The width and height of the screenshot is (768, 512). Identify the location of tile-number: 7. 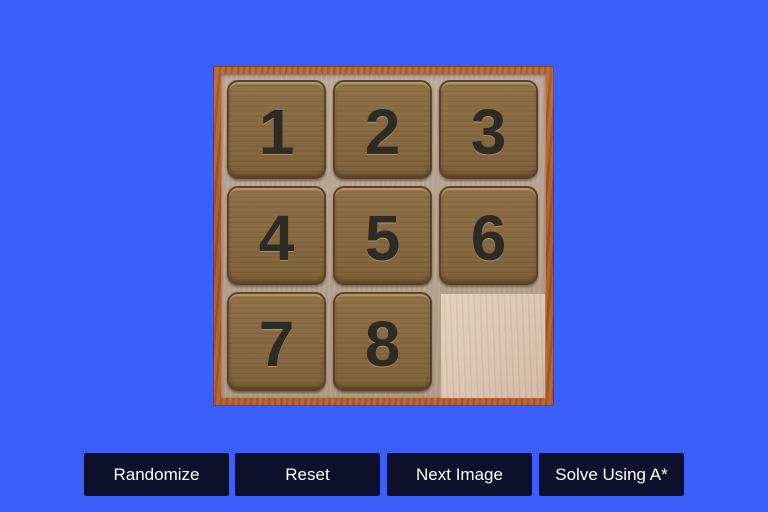
(276, 343).